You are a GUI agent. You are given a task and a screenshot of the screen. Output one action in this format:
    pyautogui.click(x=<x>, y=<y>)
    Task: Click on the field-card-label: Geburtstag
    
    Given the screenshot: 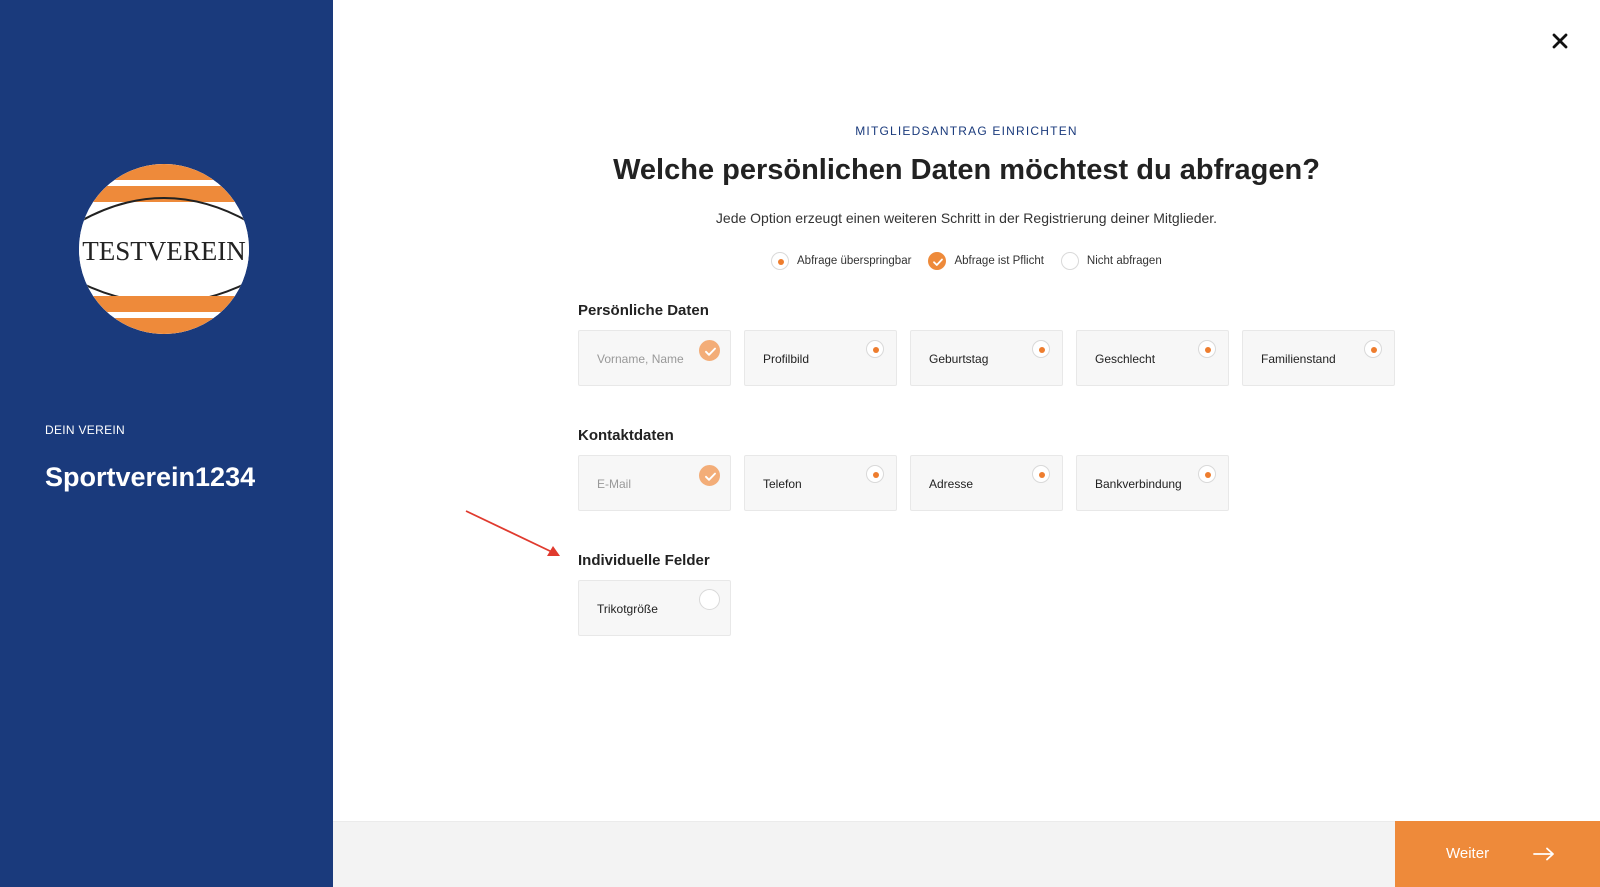 What is the action you would take?
    pyautogui.click(x=959, y=359)
    